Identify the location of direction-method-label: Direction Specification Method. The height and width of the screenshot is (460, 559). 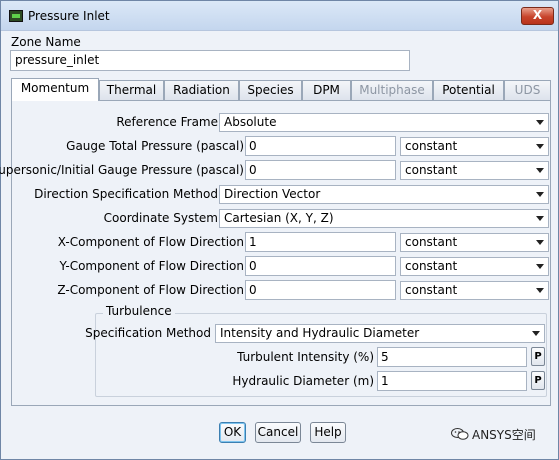
(126, 194).